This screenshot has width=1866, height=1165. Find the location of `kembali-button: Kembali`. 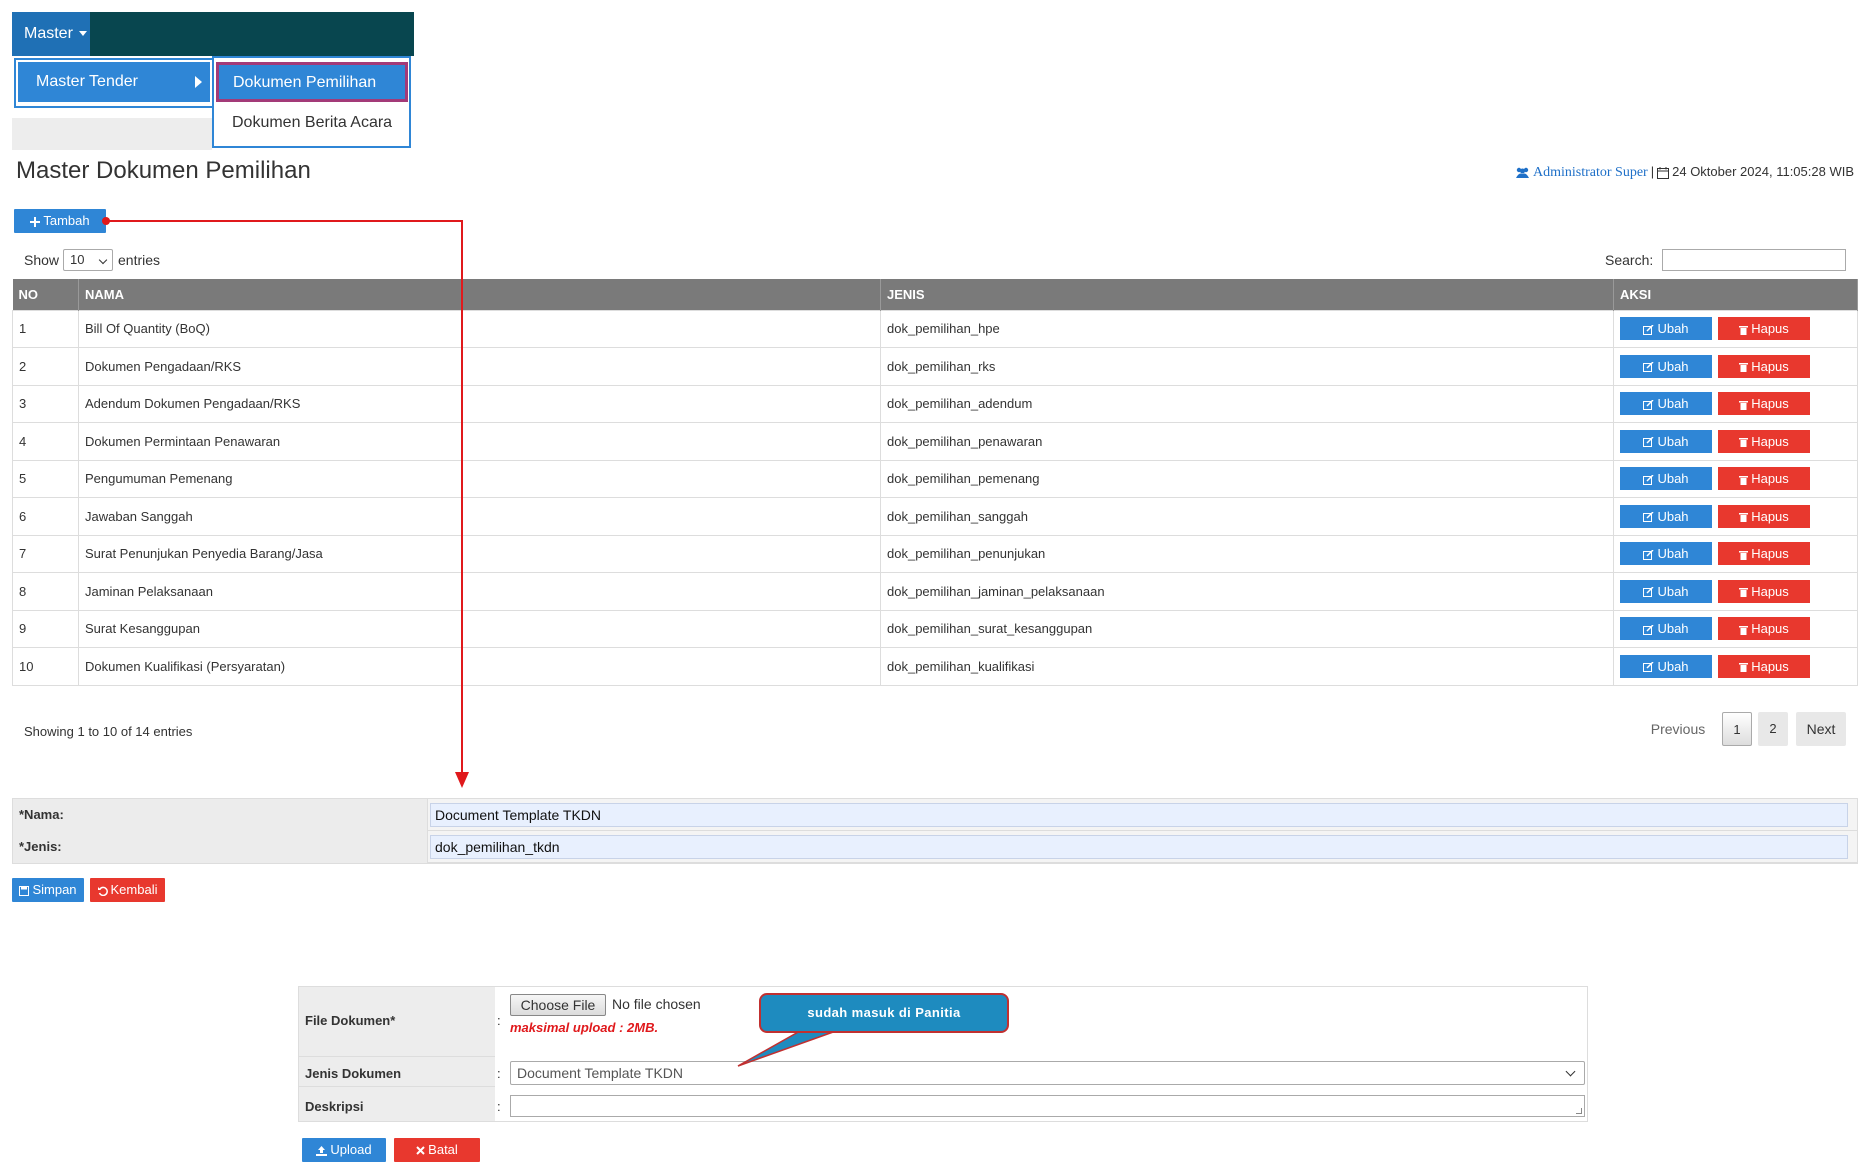

kembali-button: Kembali is located at coordinates (127, 890).